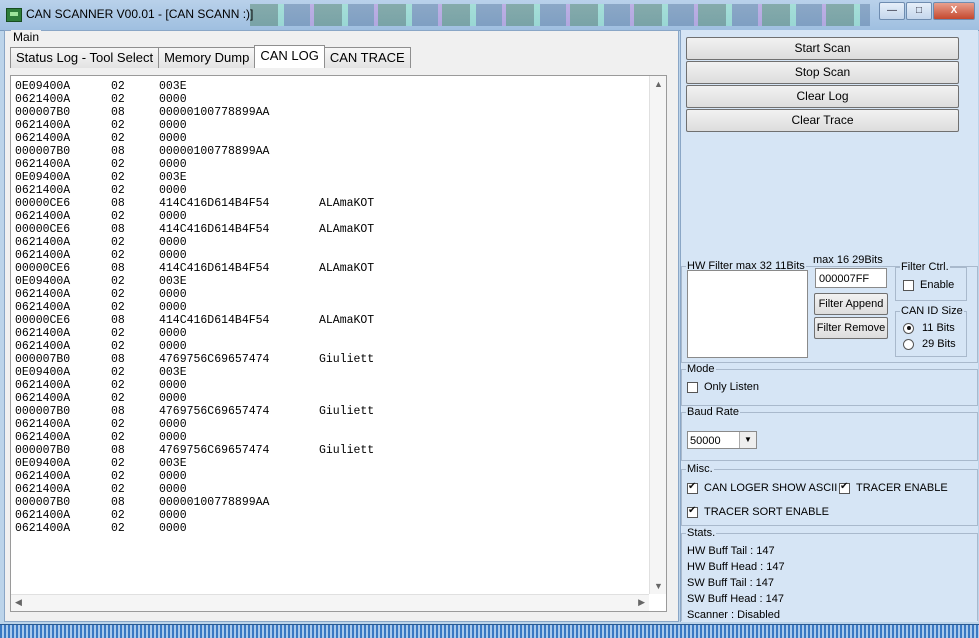 Image resolution: width=979 pixels, height=638 pixels. Describe the element at coordinates (289, 56) in the screenshot. I see `tab-can-log: CAN LOG` at that location.